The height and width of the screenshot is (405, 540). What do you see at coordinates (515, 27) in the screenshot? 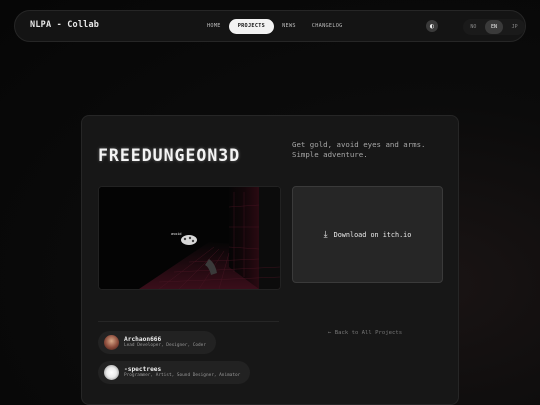
I see `lang-jp: JP` at bounding box center [515, 27].